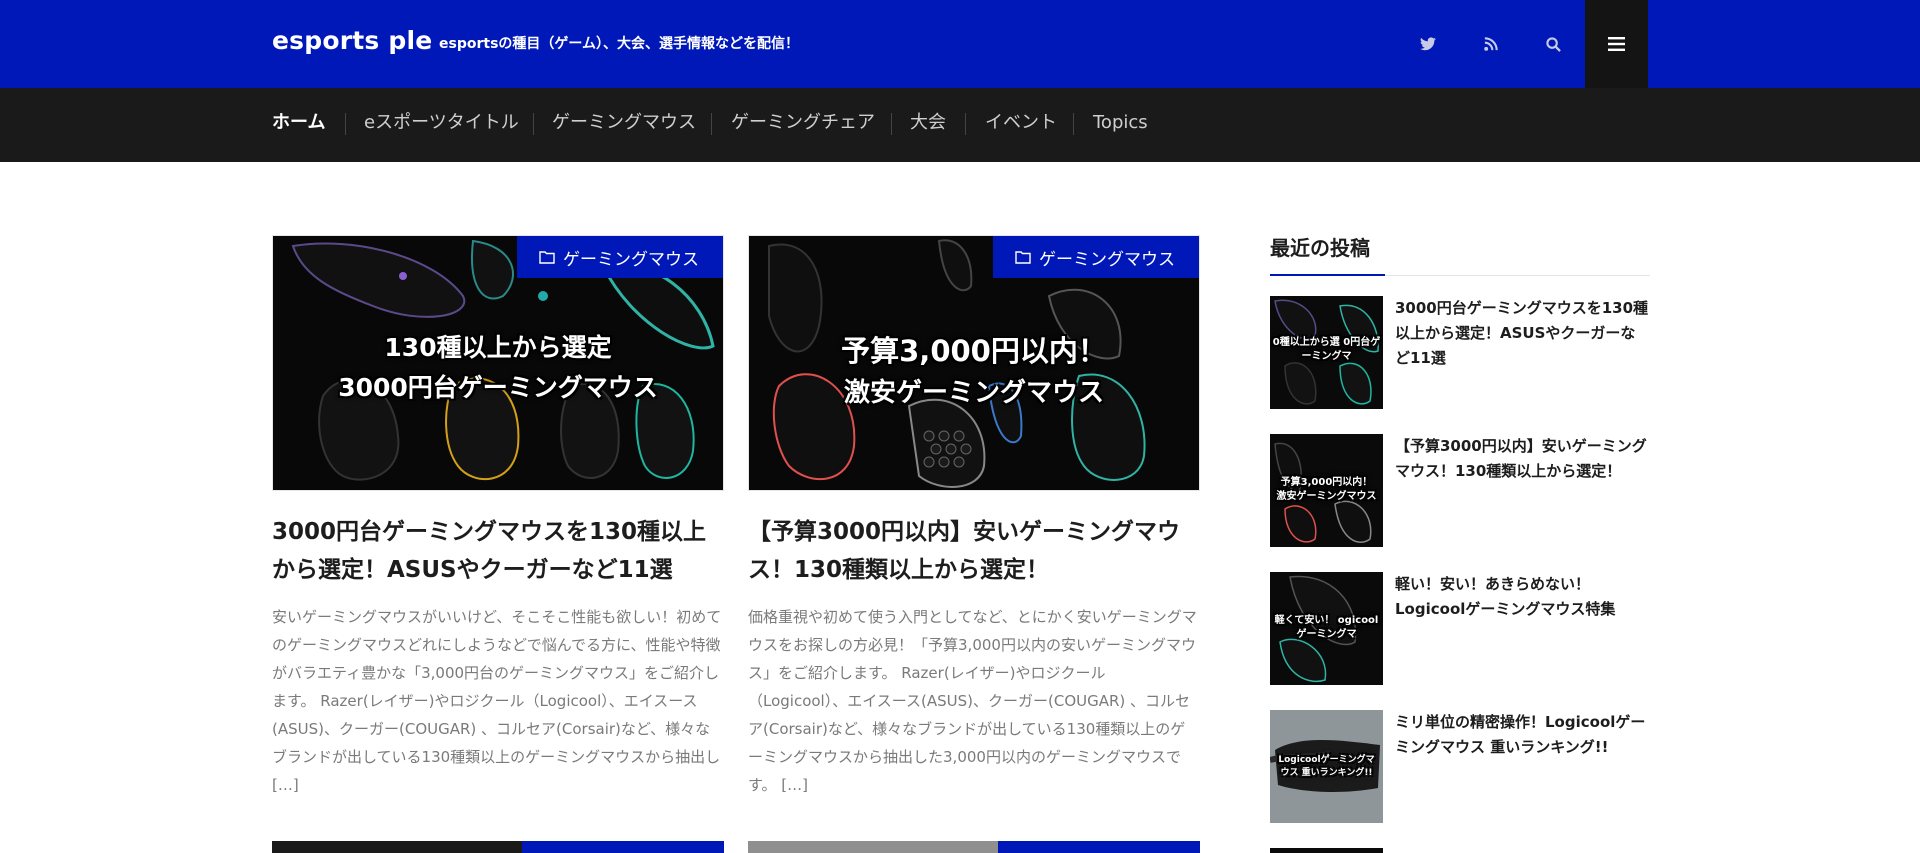 This screenshot has width=1920, height=853. I want to click on recent-post-thumbnail: 予算3,000円以内！ 激安ゲーミングマウス, so click(1326, 490).